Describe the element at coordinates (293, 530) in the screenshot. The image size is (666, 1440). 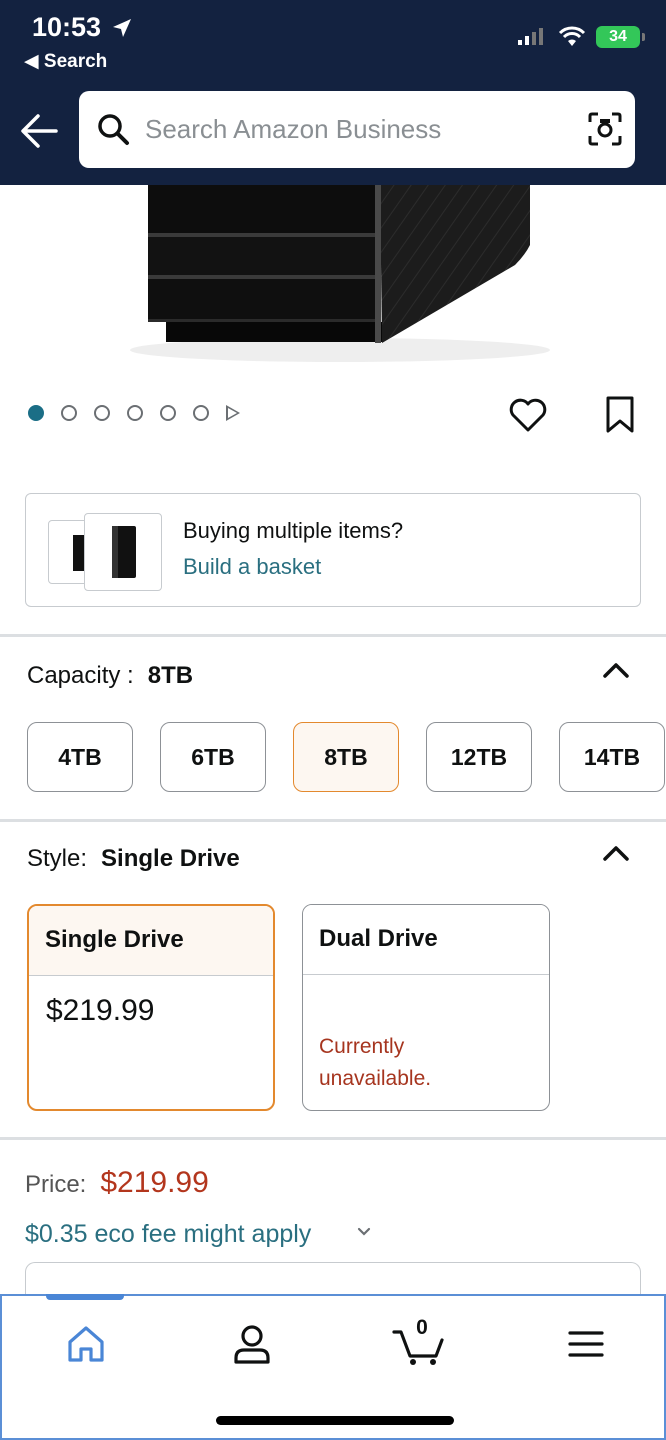
I see `basket-question: Buying multiple items?` at that location.